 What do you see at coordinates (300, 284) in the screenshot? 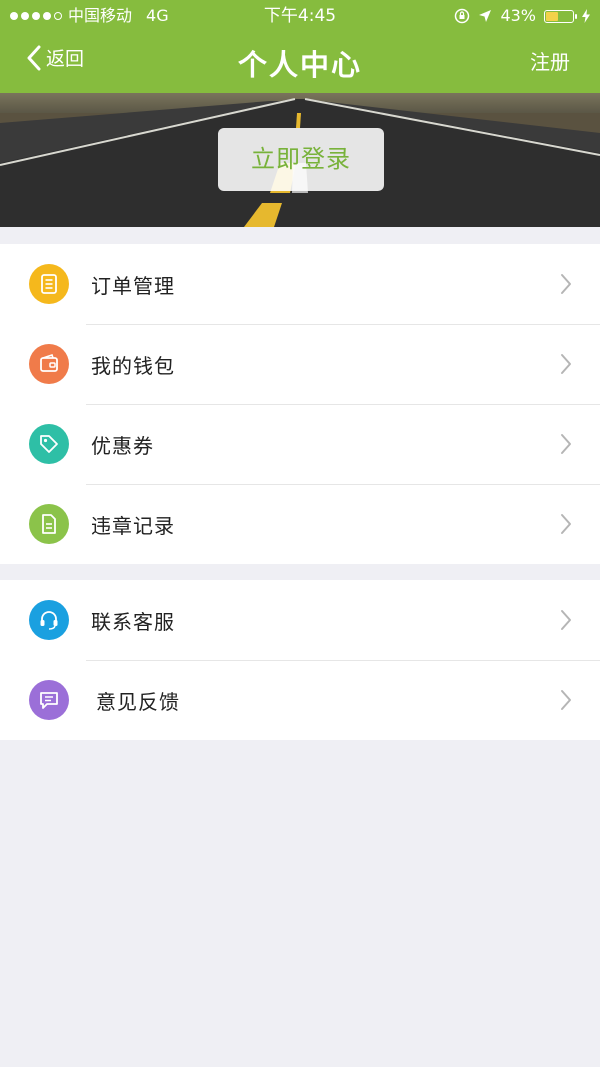
I see `menu-item-orders: 订单管理` at bounding box center [300, 284].